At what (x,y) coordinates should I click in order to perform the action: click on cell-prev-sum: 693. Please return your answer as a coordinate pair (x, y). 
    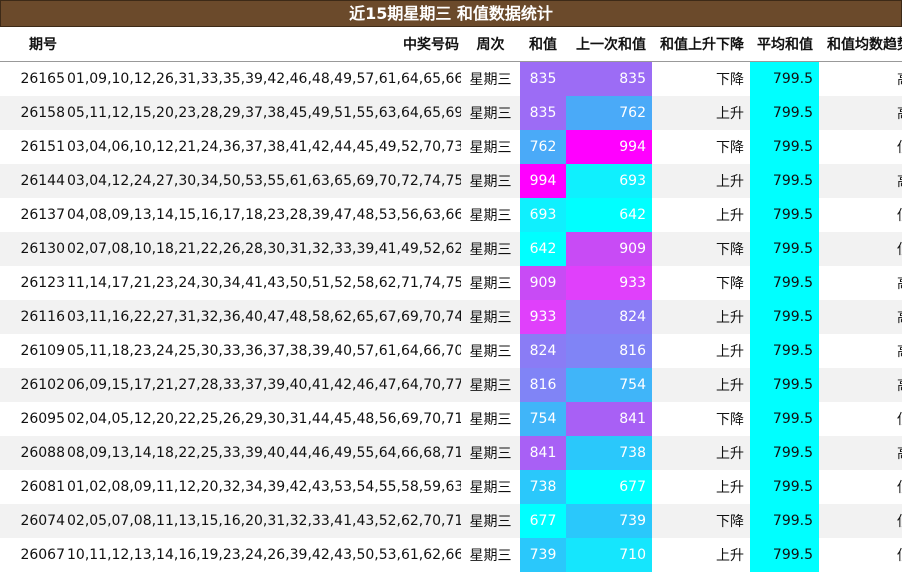
    Looking at the image, I should click on (609, 181).